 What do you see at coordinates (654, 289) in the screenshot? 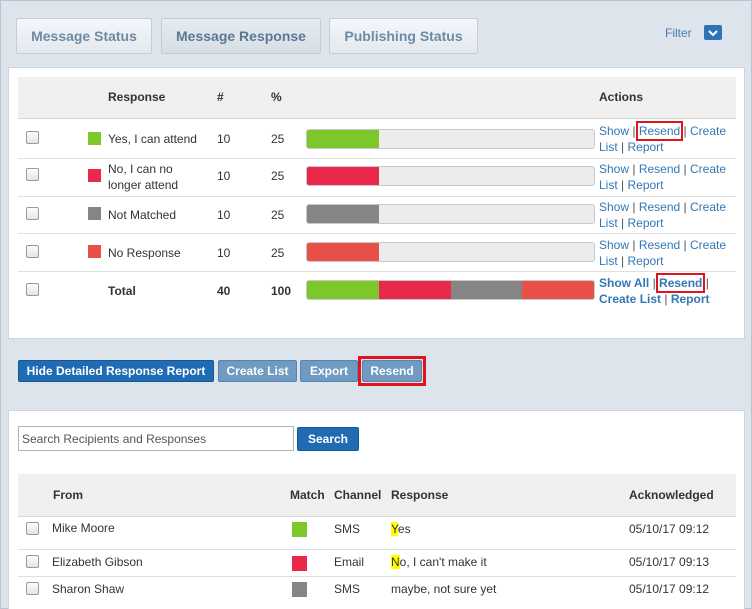
I see `total-actions: Show All | Resend | Create List | Report` at bounding box center [654, 289].